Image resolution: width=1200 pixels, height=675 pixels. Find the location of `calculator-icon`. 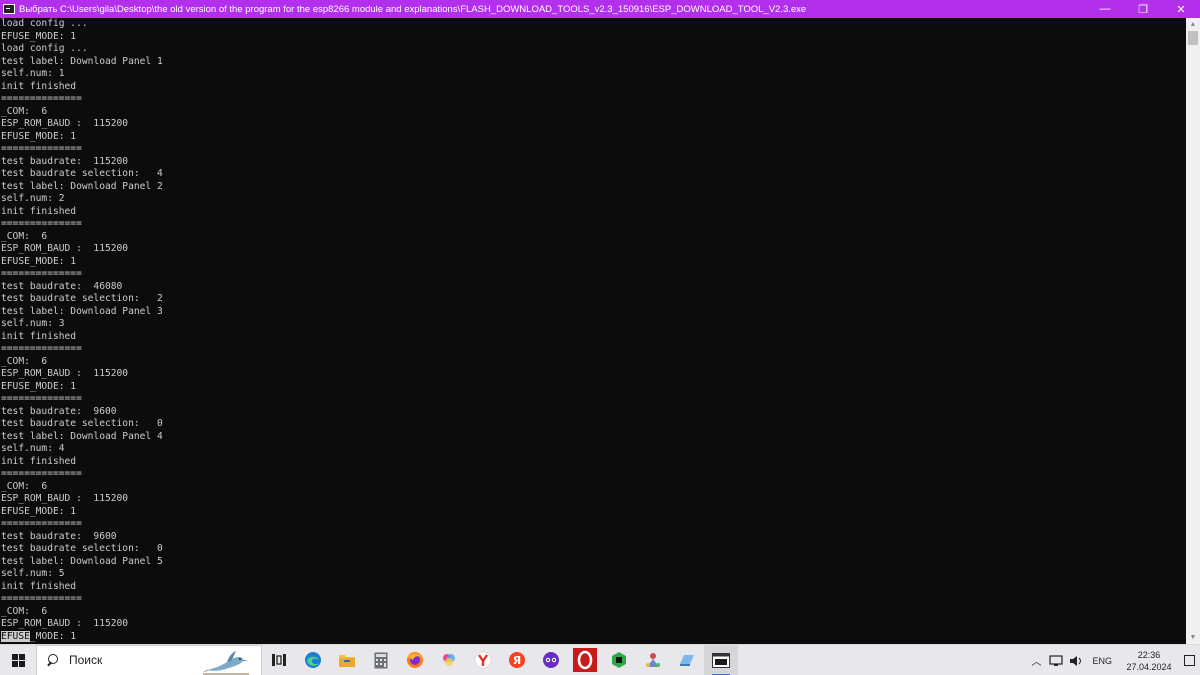

calculator-icon is located at coordinates (381, 660).